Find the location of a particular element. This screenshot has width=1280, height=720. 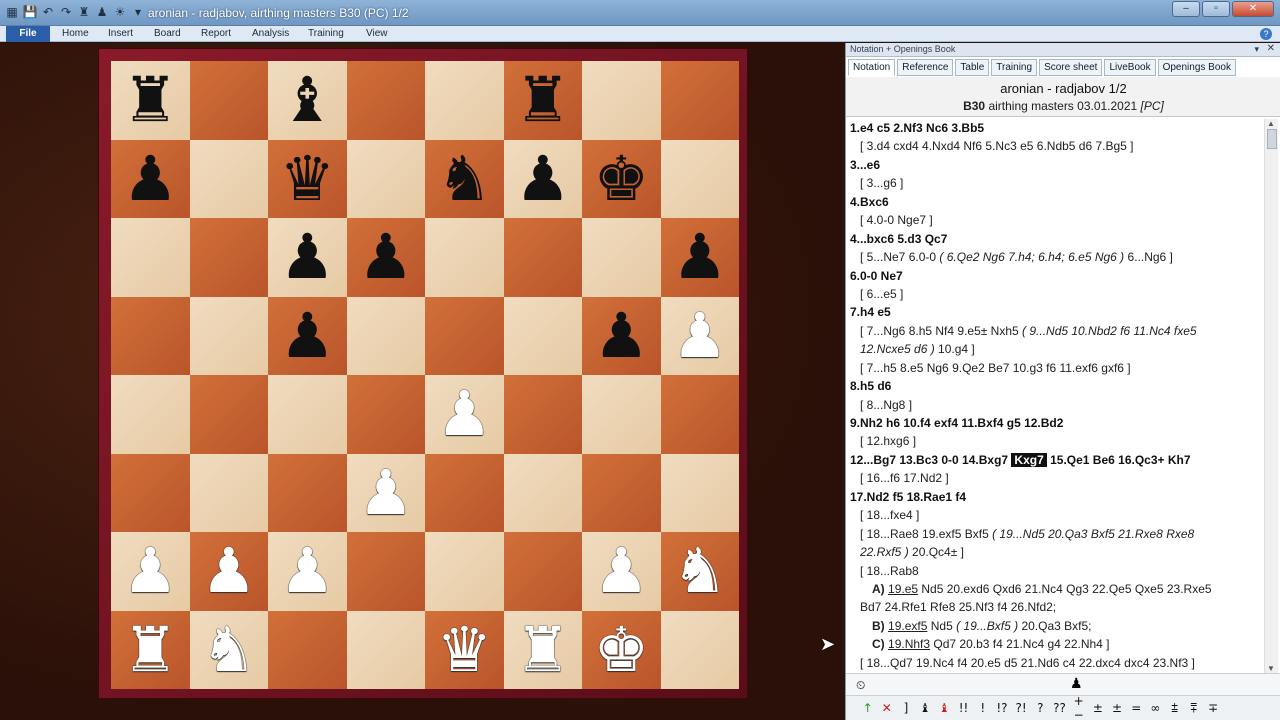

white-rook-icon: ♜ is located at coordinates (150, 649).